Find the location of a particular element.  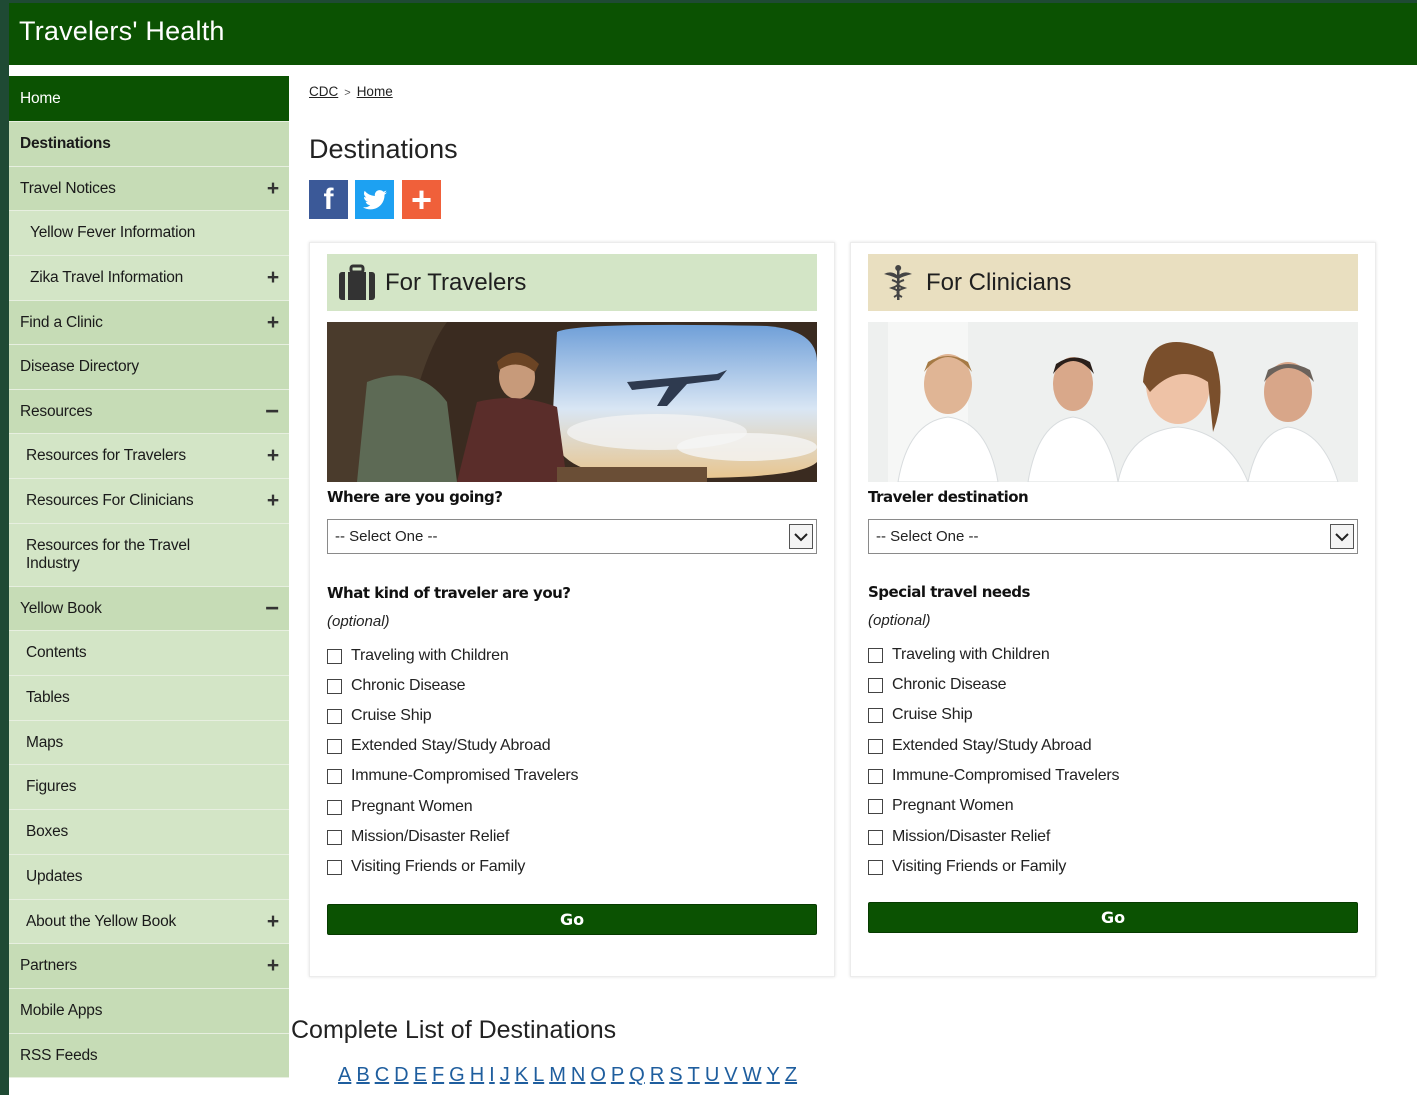

letter-link-b: B is located at coordinates (362, 1075).